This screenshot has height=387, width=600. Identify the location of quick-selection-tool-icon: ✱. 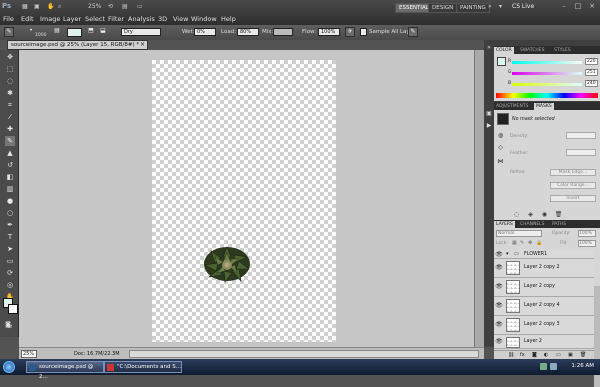
(10, 93).